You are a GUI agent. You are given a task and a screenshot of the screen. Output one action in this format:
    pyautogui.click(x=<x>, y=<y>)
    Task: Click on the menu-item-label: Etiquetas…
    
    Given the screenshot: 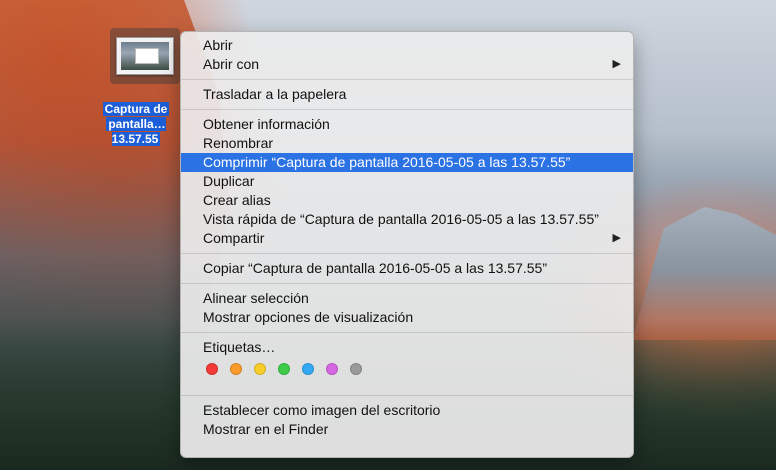 What is the action you would take?
    pyautogui.click(x=239, y=347)
    